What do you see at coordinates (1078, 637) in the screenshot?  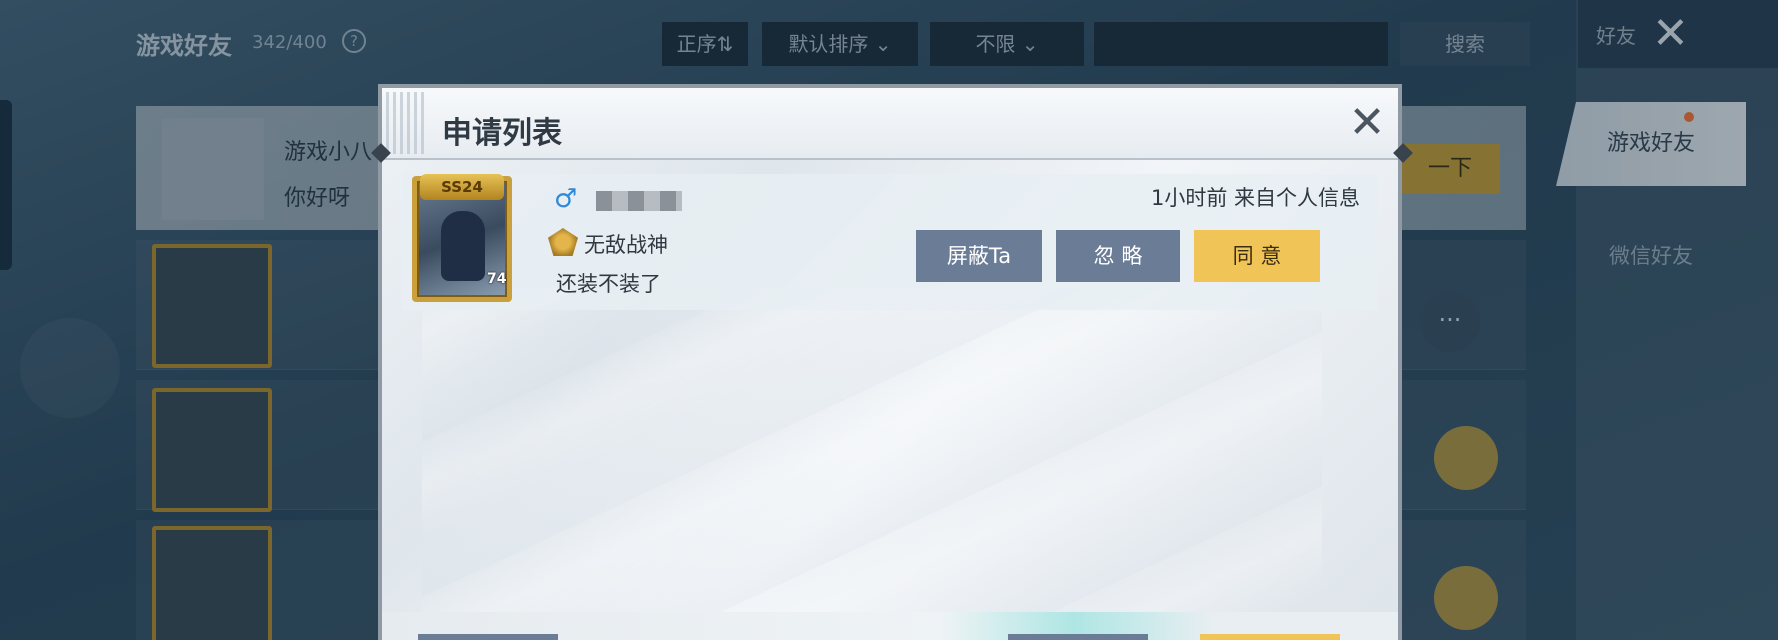 I see `footer-button-middle` at bounding box center [1078, 637].